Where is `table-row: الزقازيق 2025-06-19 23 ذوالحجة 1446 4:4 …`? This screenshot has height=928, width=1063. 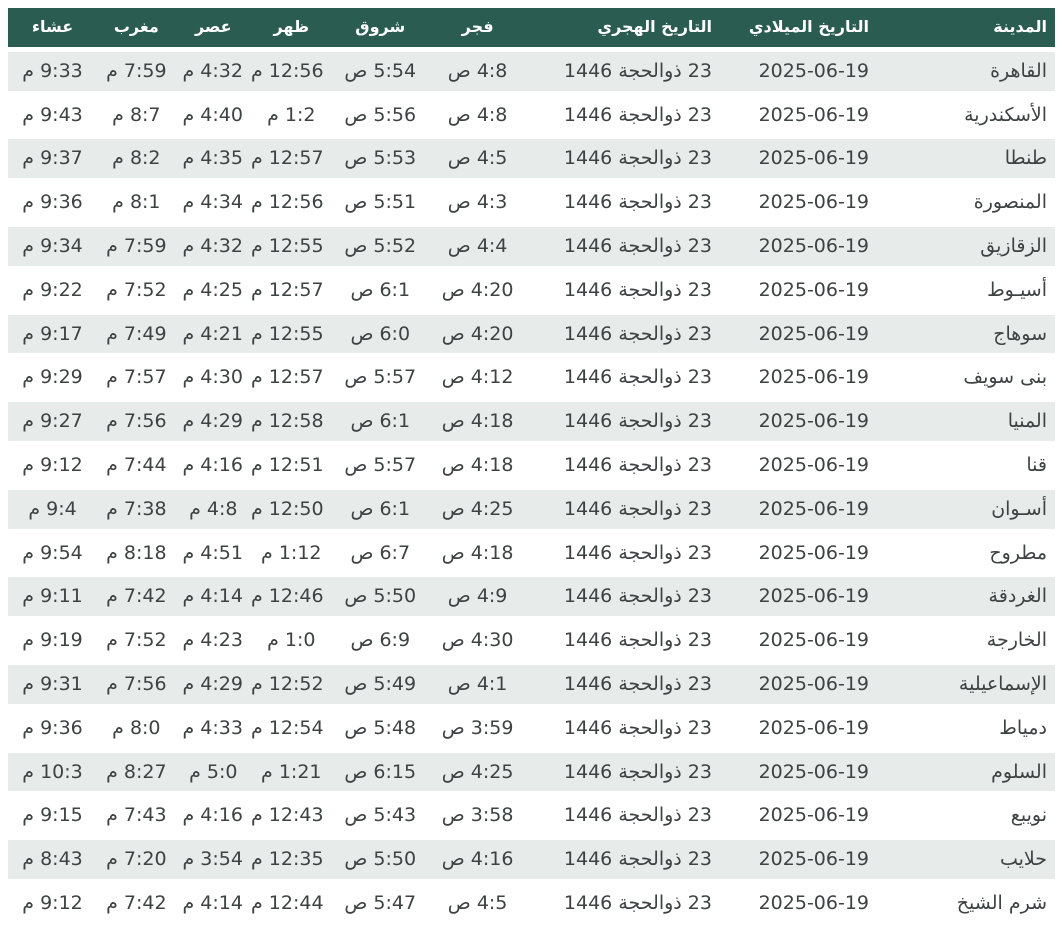
table-row: الزقازيق 2025-06-19 23 ذوالحجة 1446 4:4 … is located at coordinates (531, 247).